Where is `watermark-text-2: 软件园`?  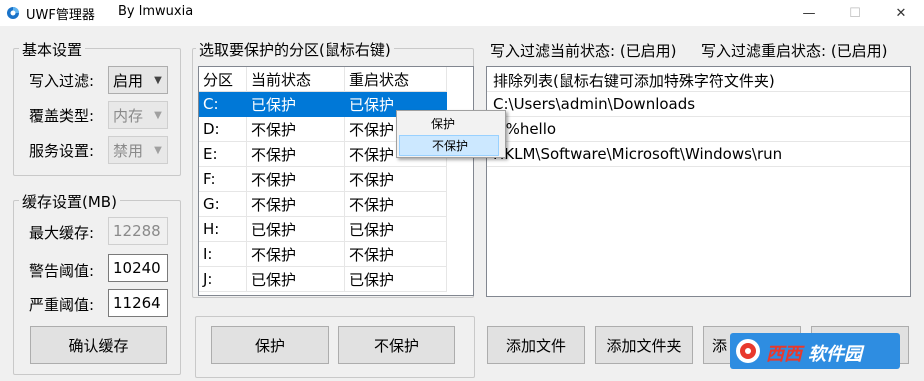 watermark-text-2: 软件园 is located at coordinates (835, 354).